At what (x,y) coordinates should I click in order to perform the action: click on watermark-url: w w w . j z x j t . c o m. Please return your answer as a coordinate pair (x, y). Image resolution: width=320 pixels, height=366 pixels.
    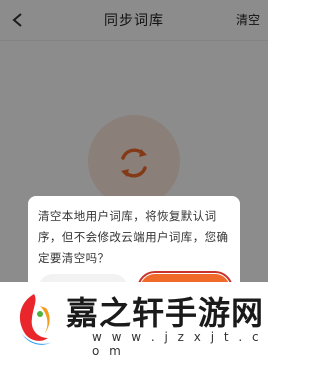
    Looking at the image, I should click on (177, 344).